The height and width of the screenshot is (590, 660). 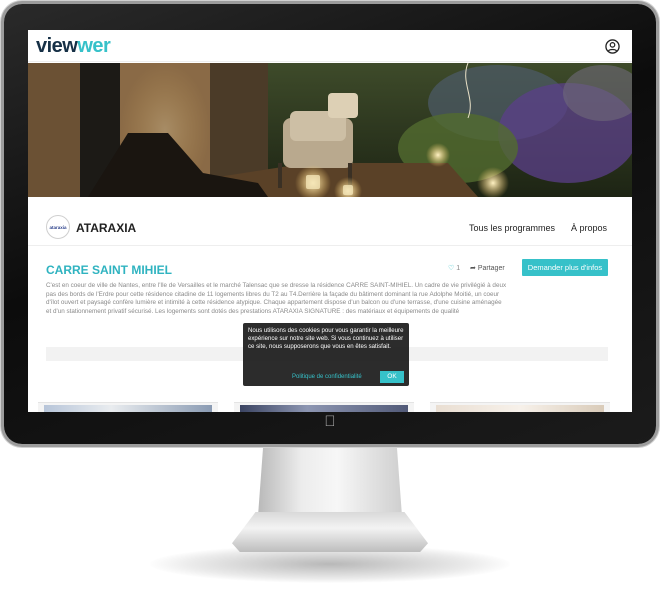 What do you see at coordinates (106, 228) in the screenshot?
I see `developer-name: ATARAXIA` at bounding box center [106, 228].